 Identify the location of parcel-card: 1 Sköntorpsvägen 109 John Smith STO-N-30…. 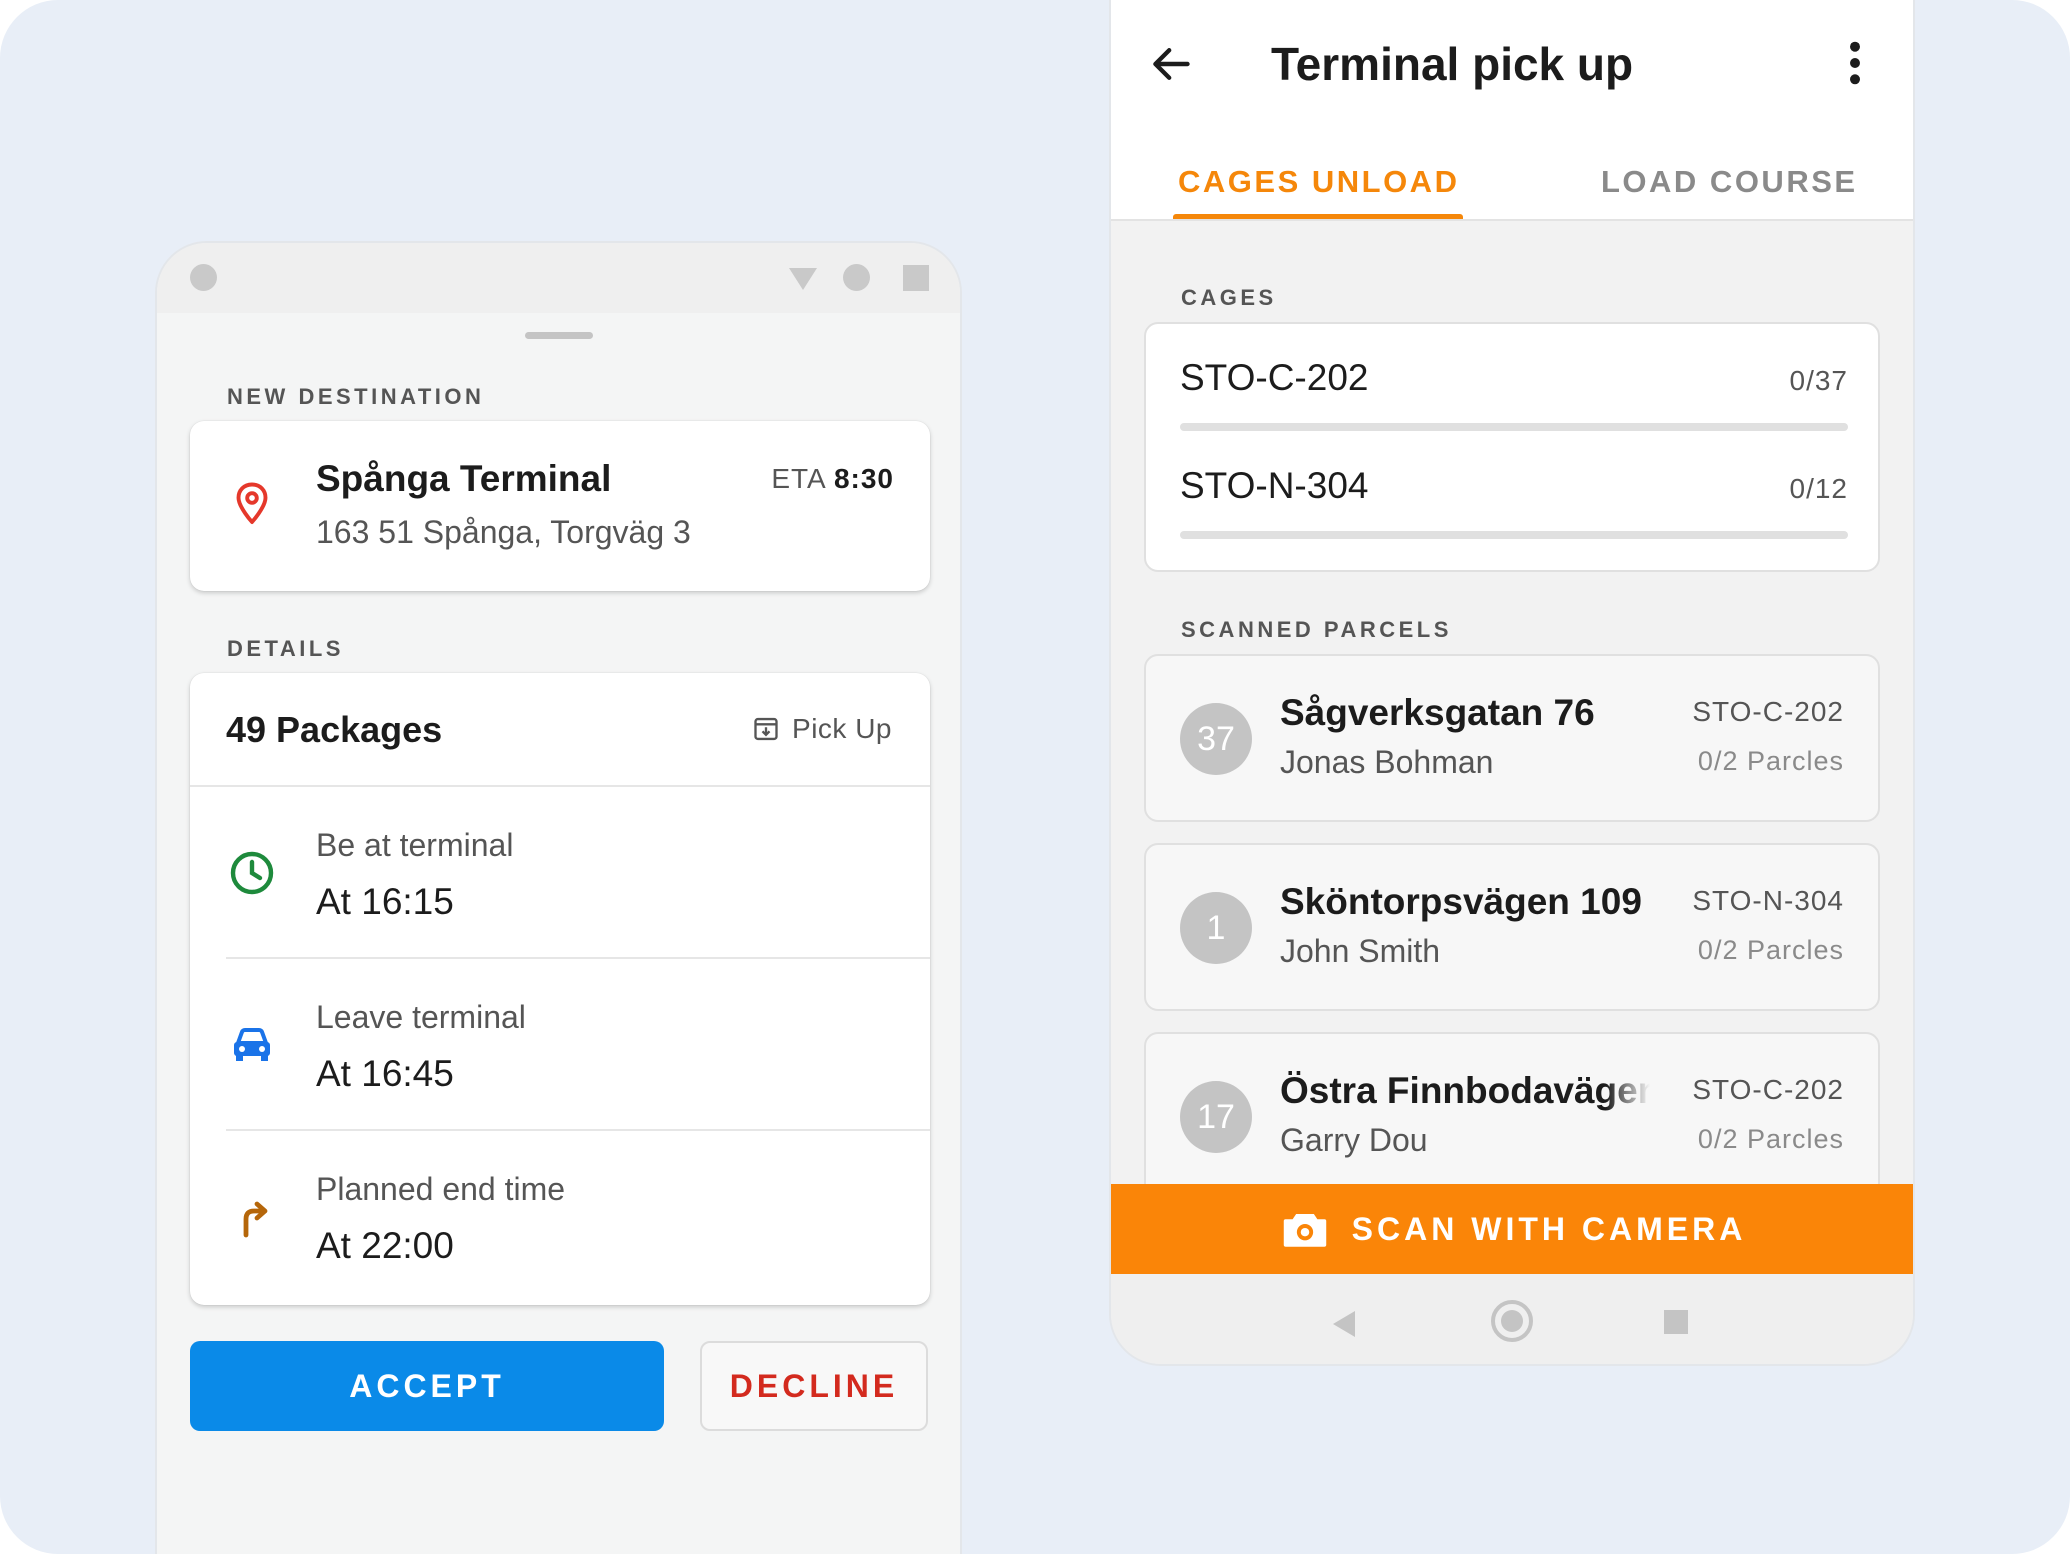
(1512, 927).